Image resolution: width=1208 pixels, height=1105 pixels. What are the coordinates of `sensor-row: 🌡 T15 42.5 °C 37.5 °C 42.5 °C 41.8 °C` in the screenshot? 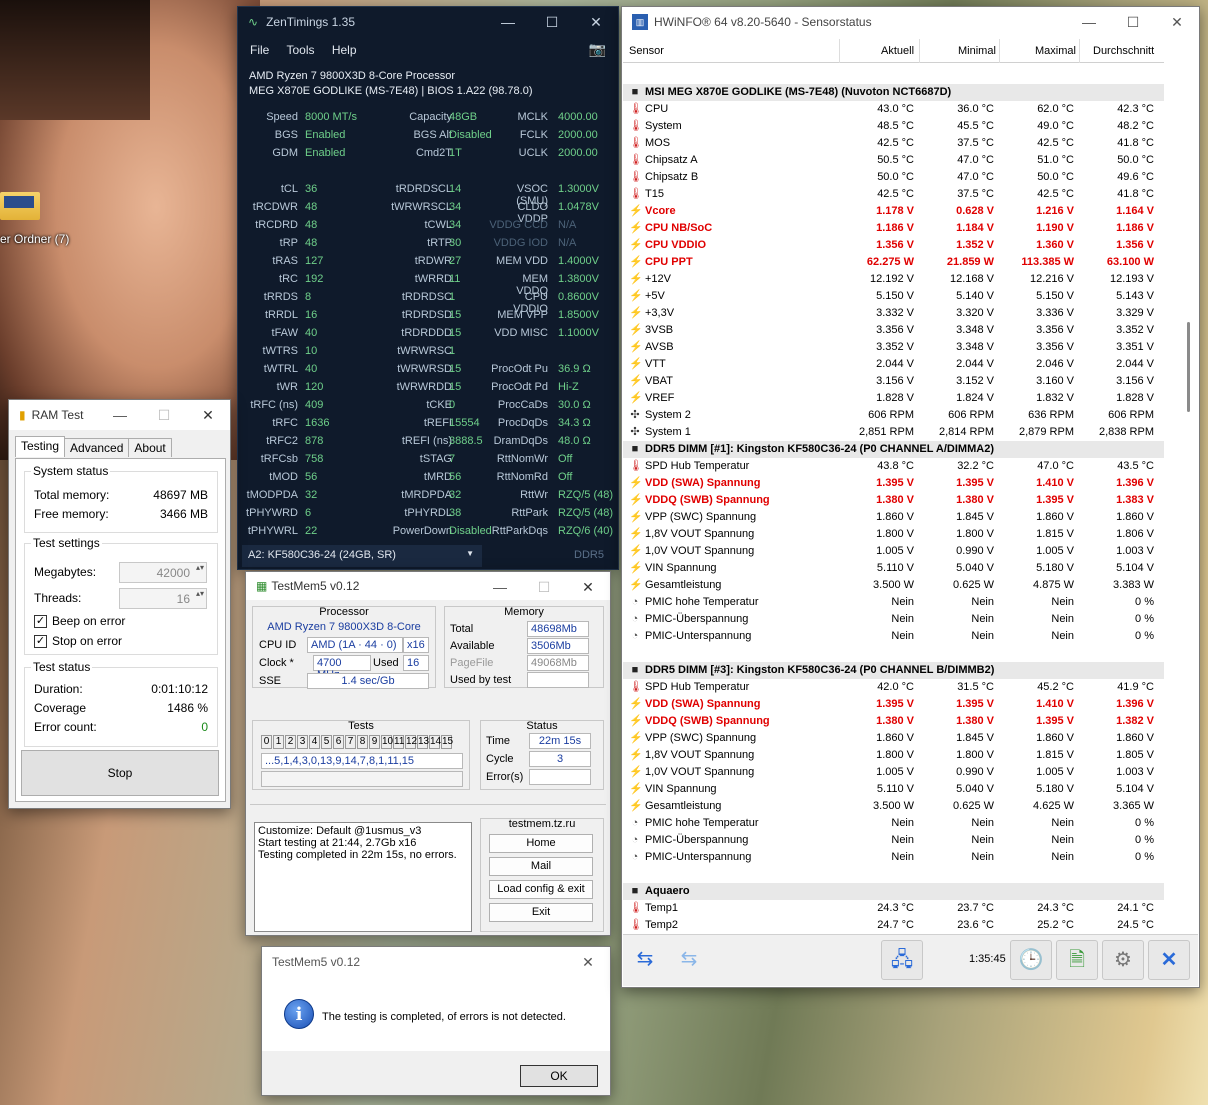 It's located at (893, 194).